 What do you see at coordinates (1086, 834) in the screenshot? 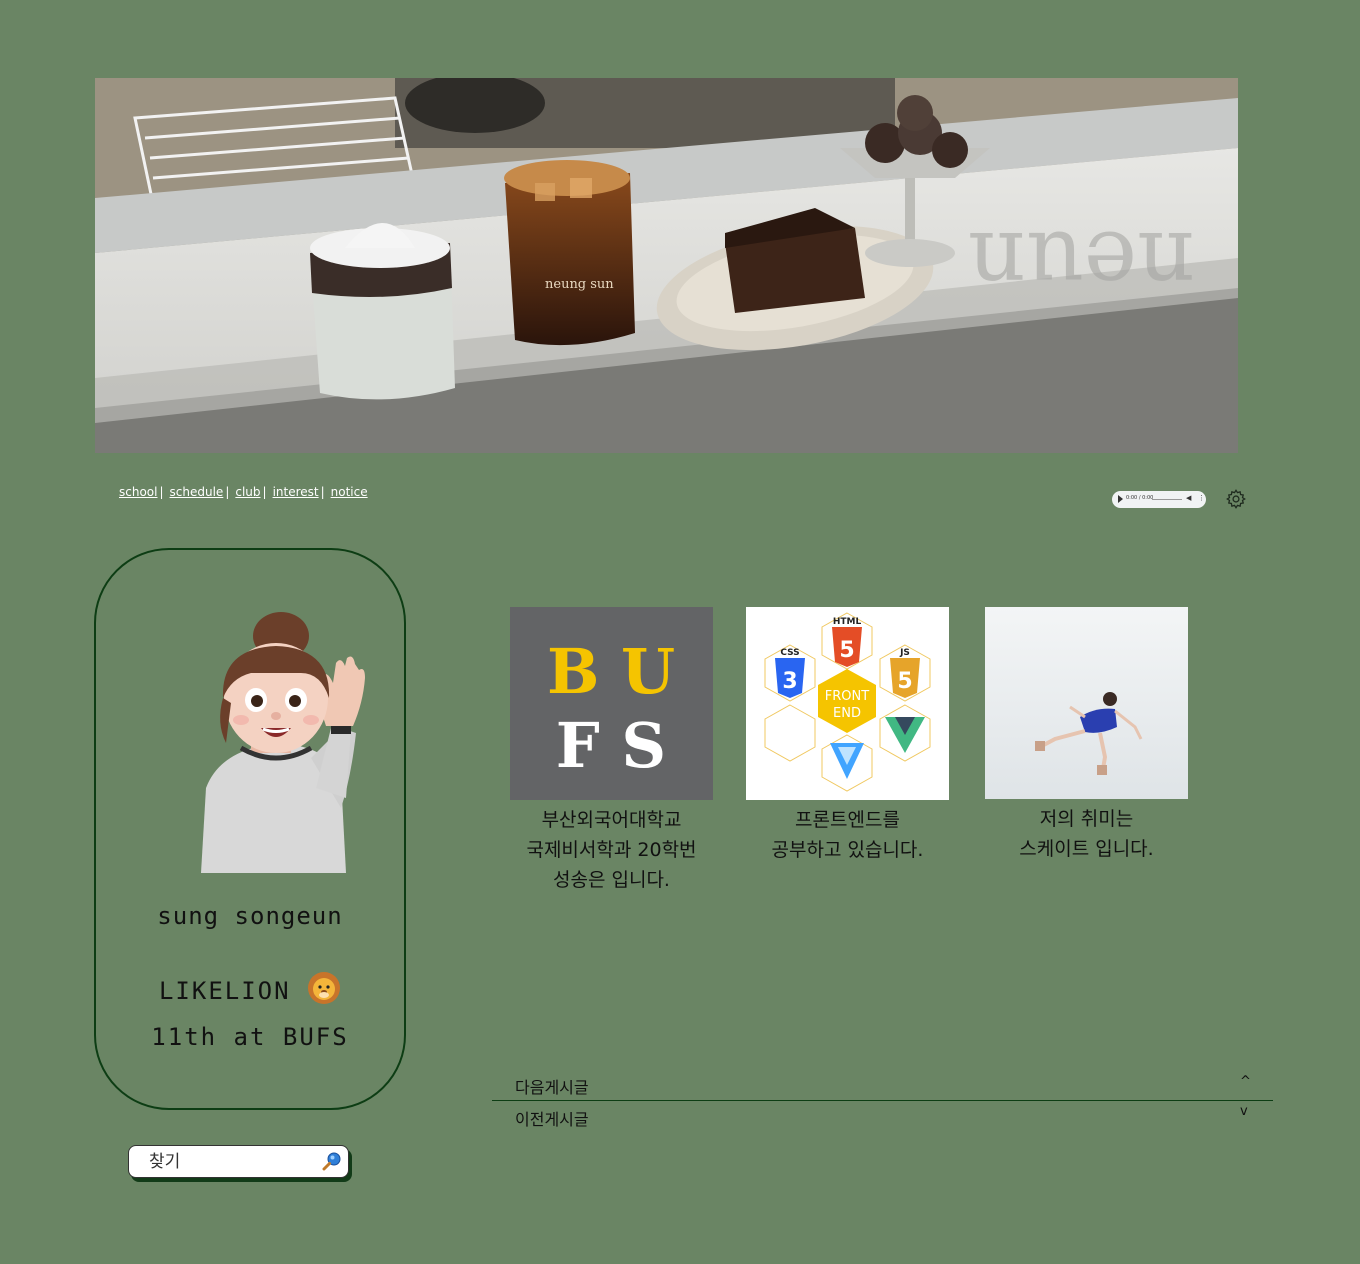
I see `card-caption: 저의 취미는 스케이트 입니다.` at bounding box center [1086, 834].